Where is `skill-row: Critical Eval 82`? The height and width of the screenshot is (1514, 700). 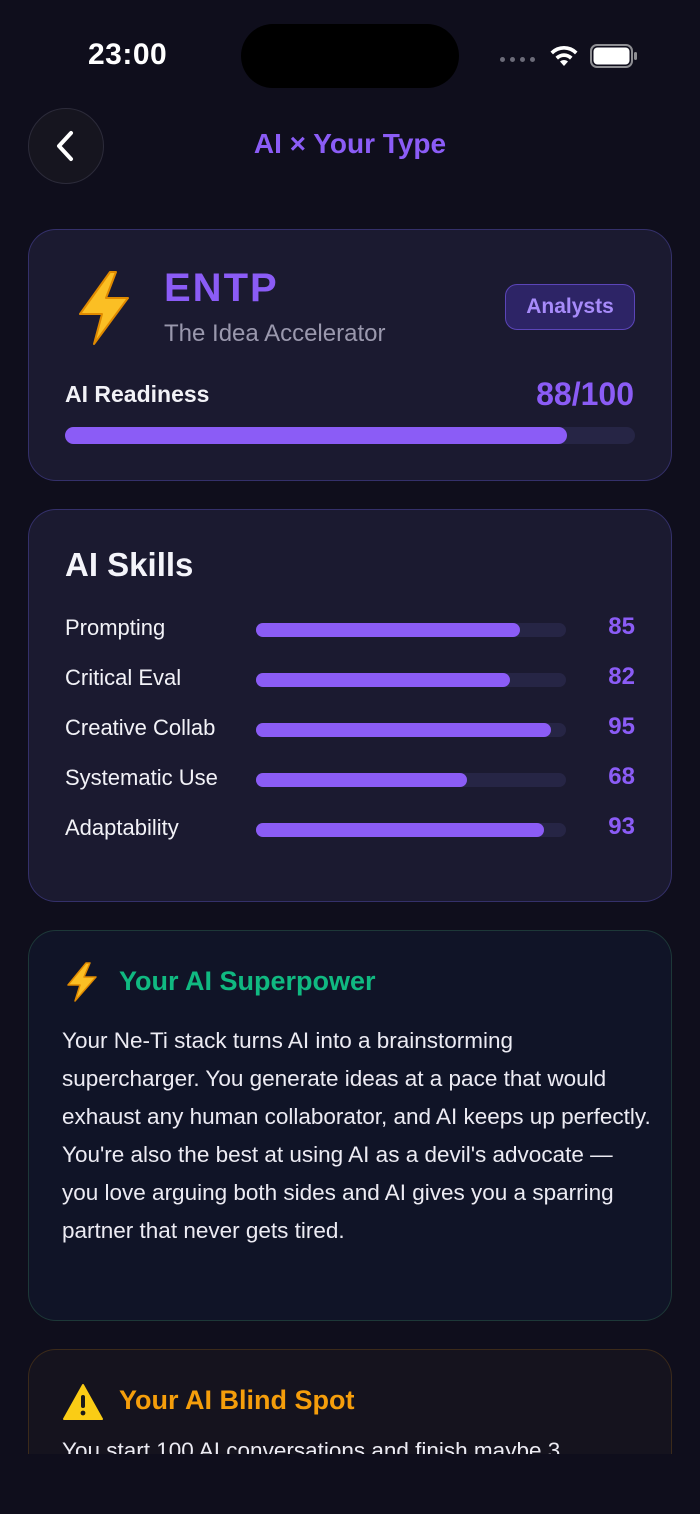 skill-row: Critical Eval 82 is located at coordinates (350, 679).